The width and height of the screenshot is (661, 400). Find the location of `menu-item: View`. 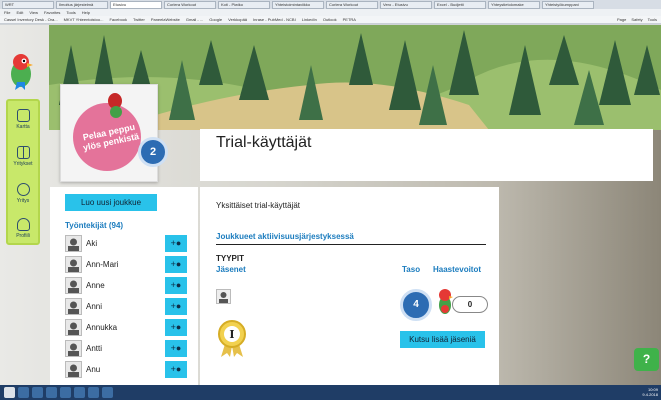

menu-item: View is located at coordinates (33, 12).